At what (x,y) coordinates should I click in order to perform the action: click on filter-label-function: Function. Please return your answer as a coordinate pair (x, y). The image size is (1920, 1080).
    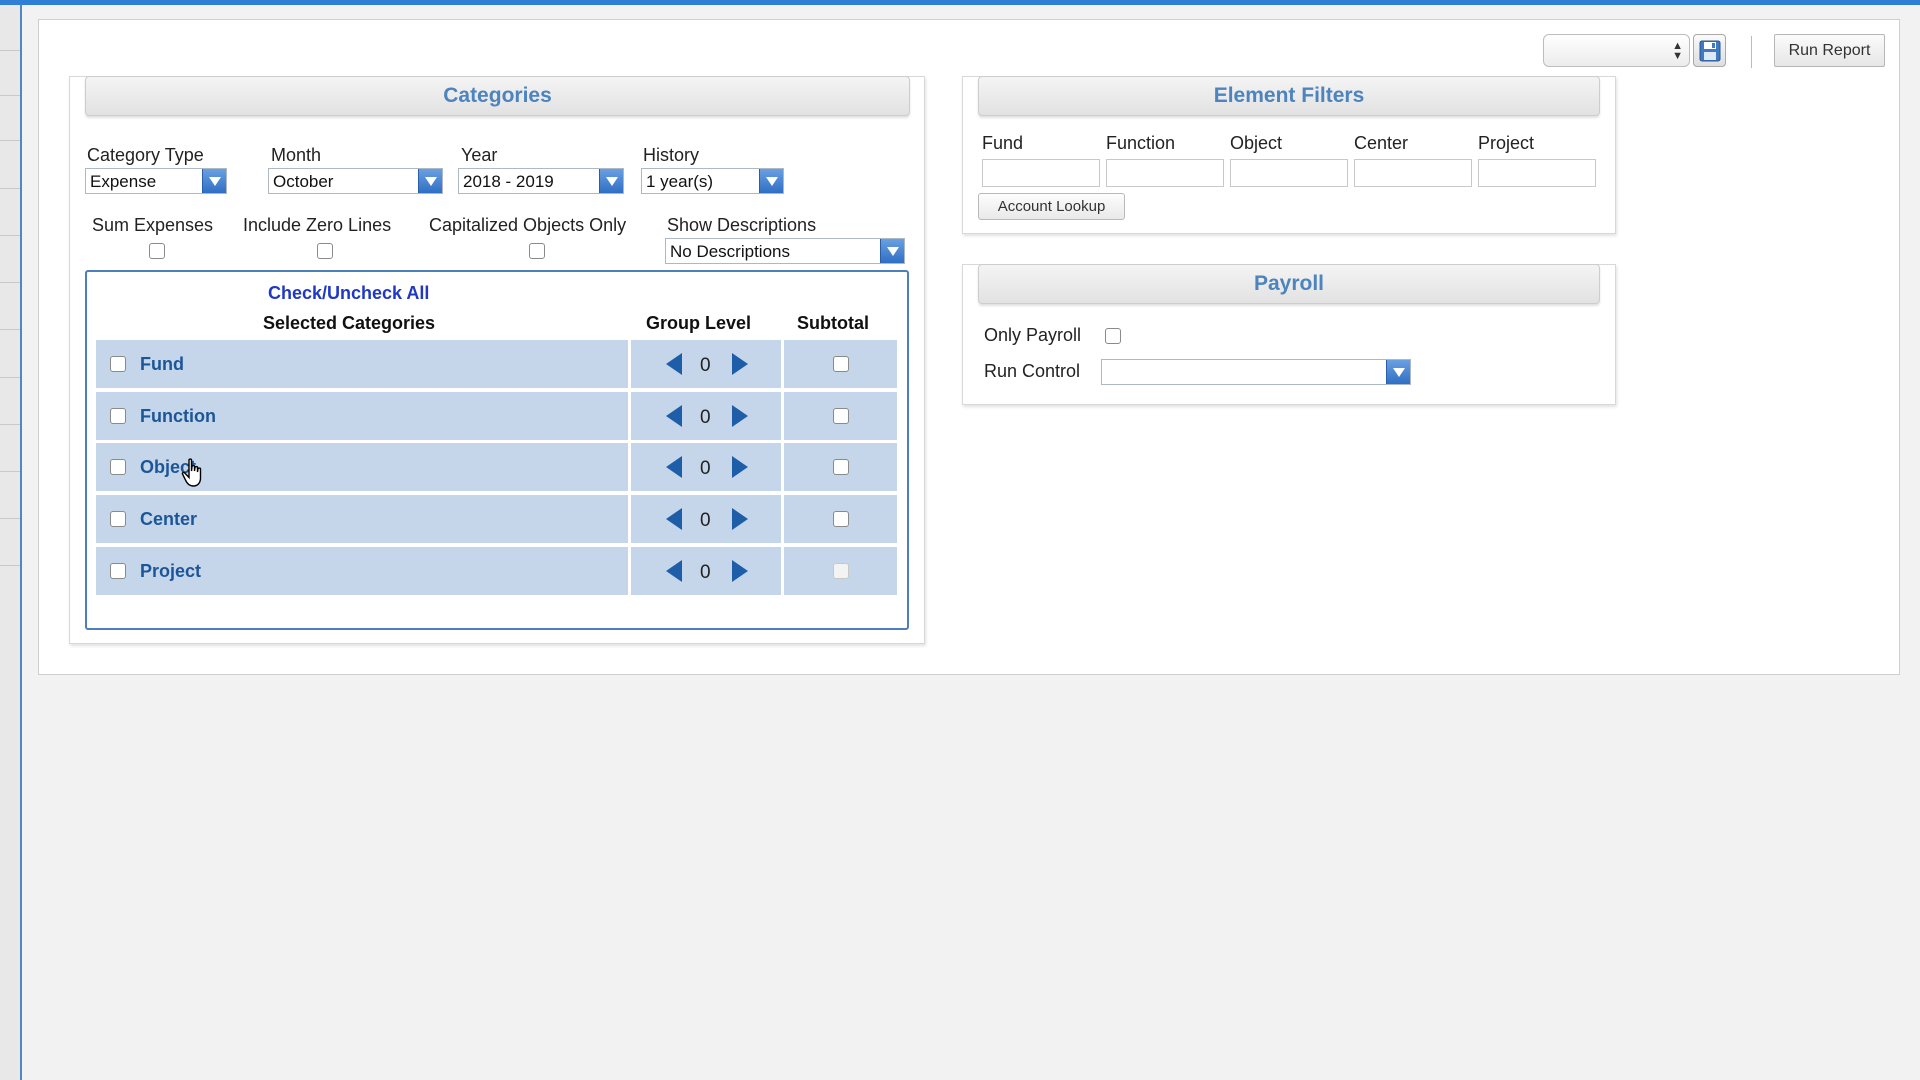
    Looking at the image, I should click on (1141, 143).